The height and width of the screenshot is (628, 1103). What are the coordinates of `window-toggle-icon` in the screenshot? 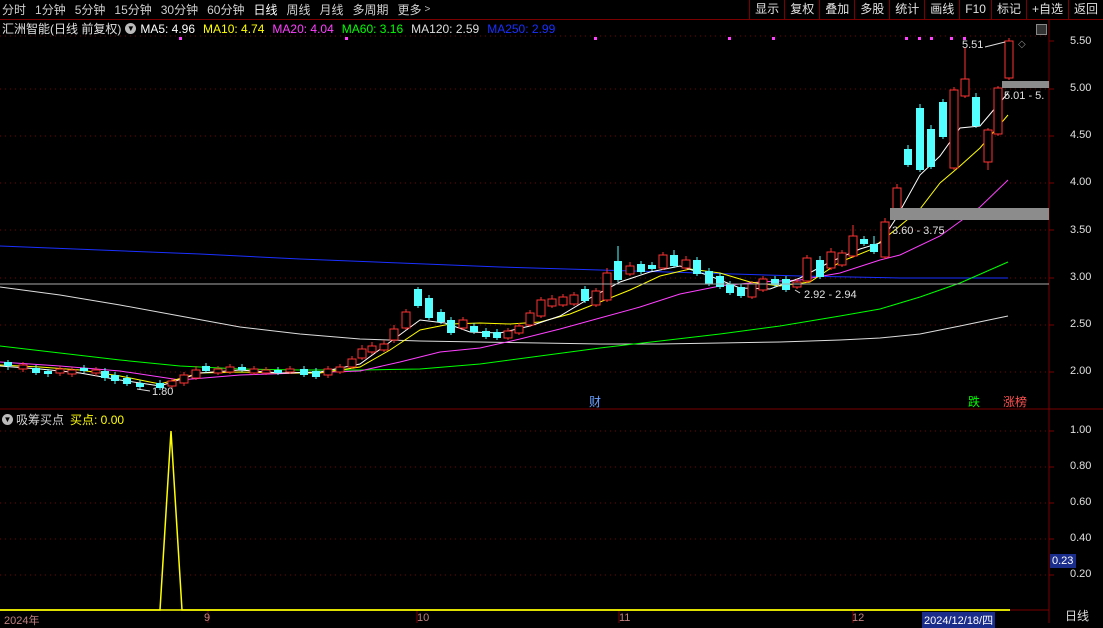 It's located at (1041, 29).